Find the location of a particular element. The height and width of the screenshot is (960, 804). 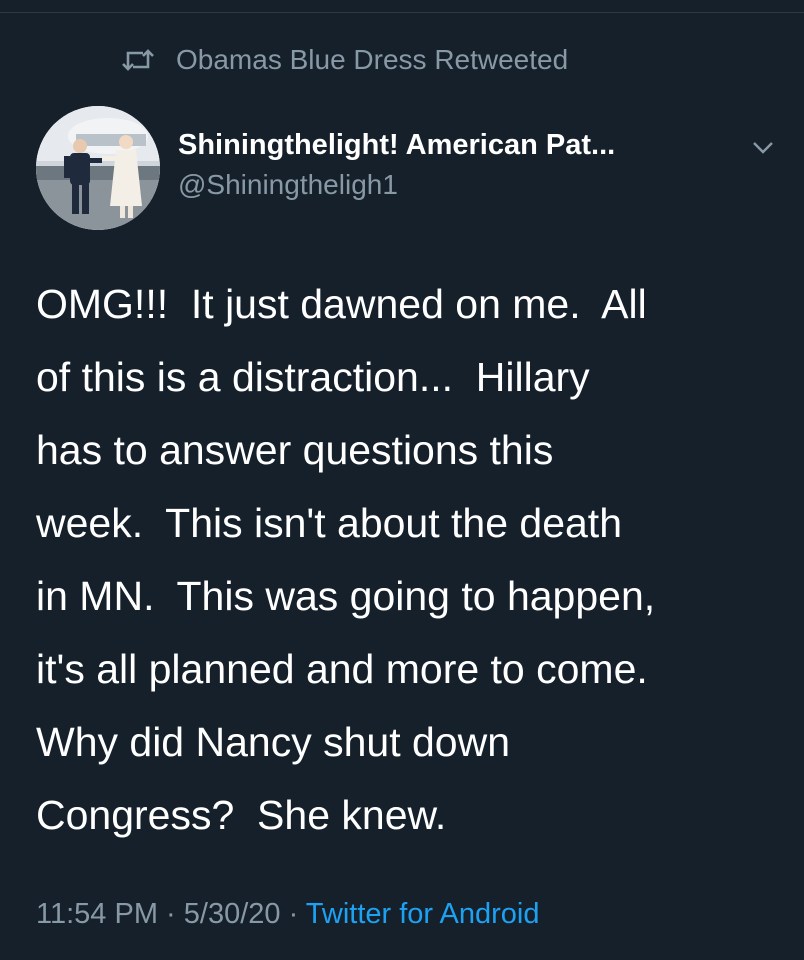

tweet-text-line: Congress? She knew. is located at coordinates (241, 815).